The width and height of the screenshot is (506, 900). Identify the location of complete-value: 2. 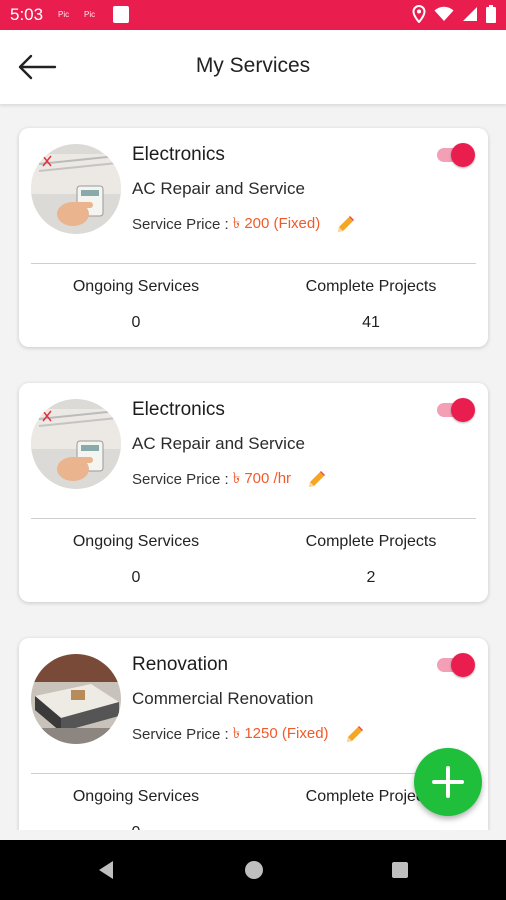
(371, 577).